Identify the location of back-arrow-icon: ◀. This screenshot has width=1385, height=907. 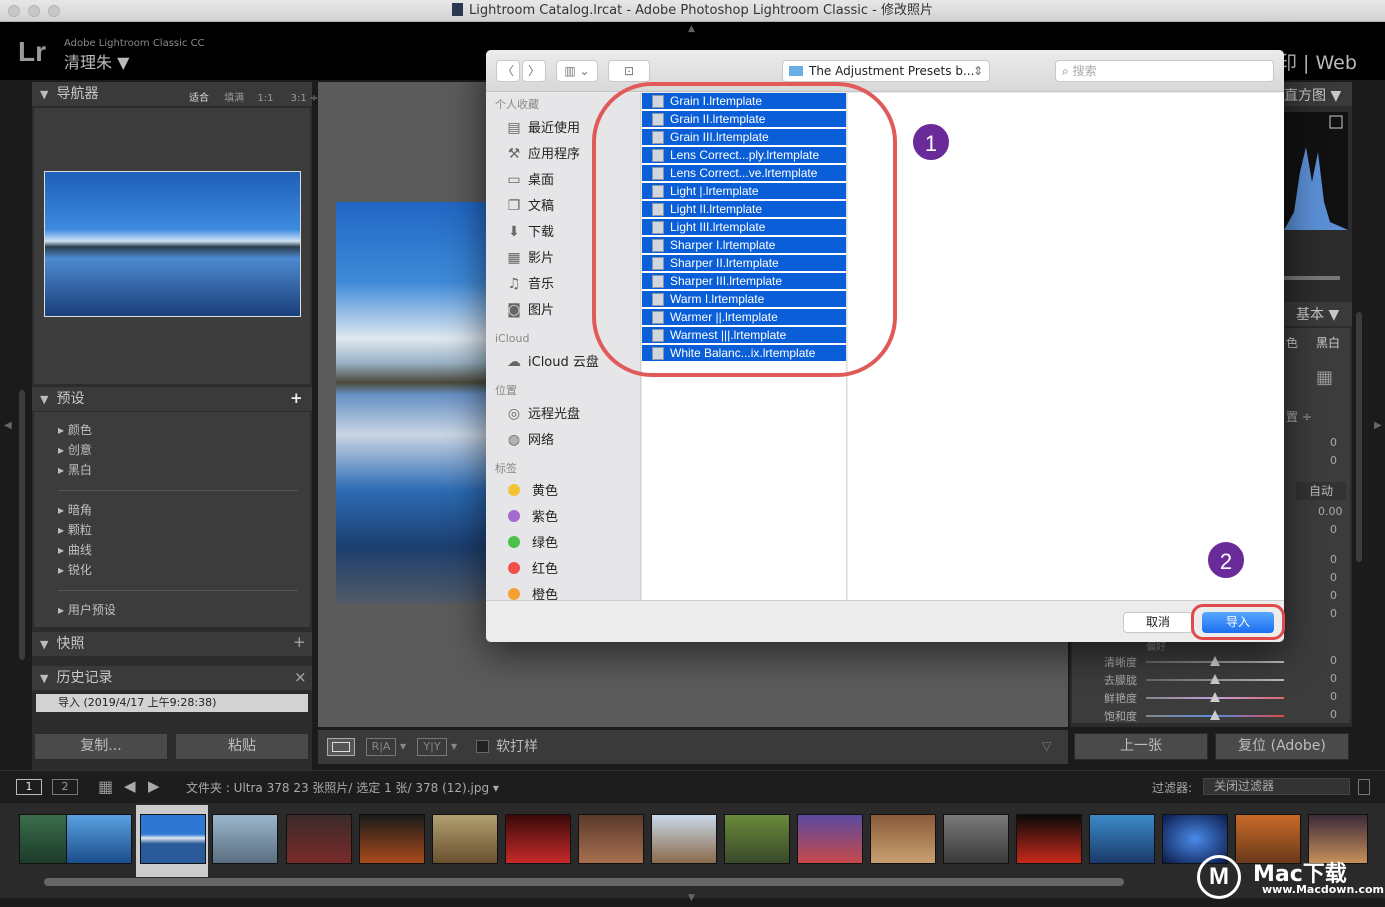
(130, 786).